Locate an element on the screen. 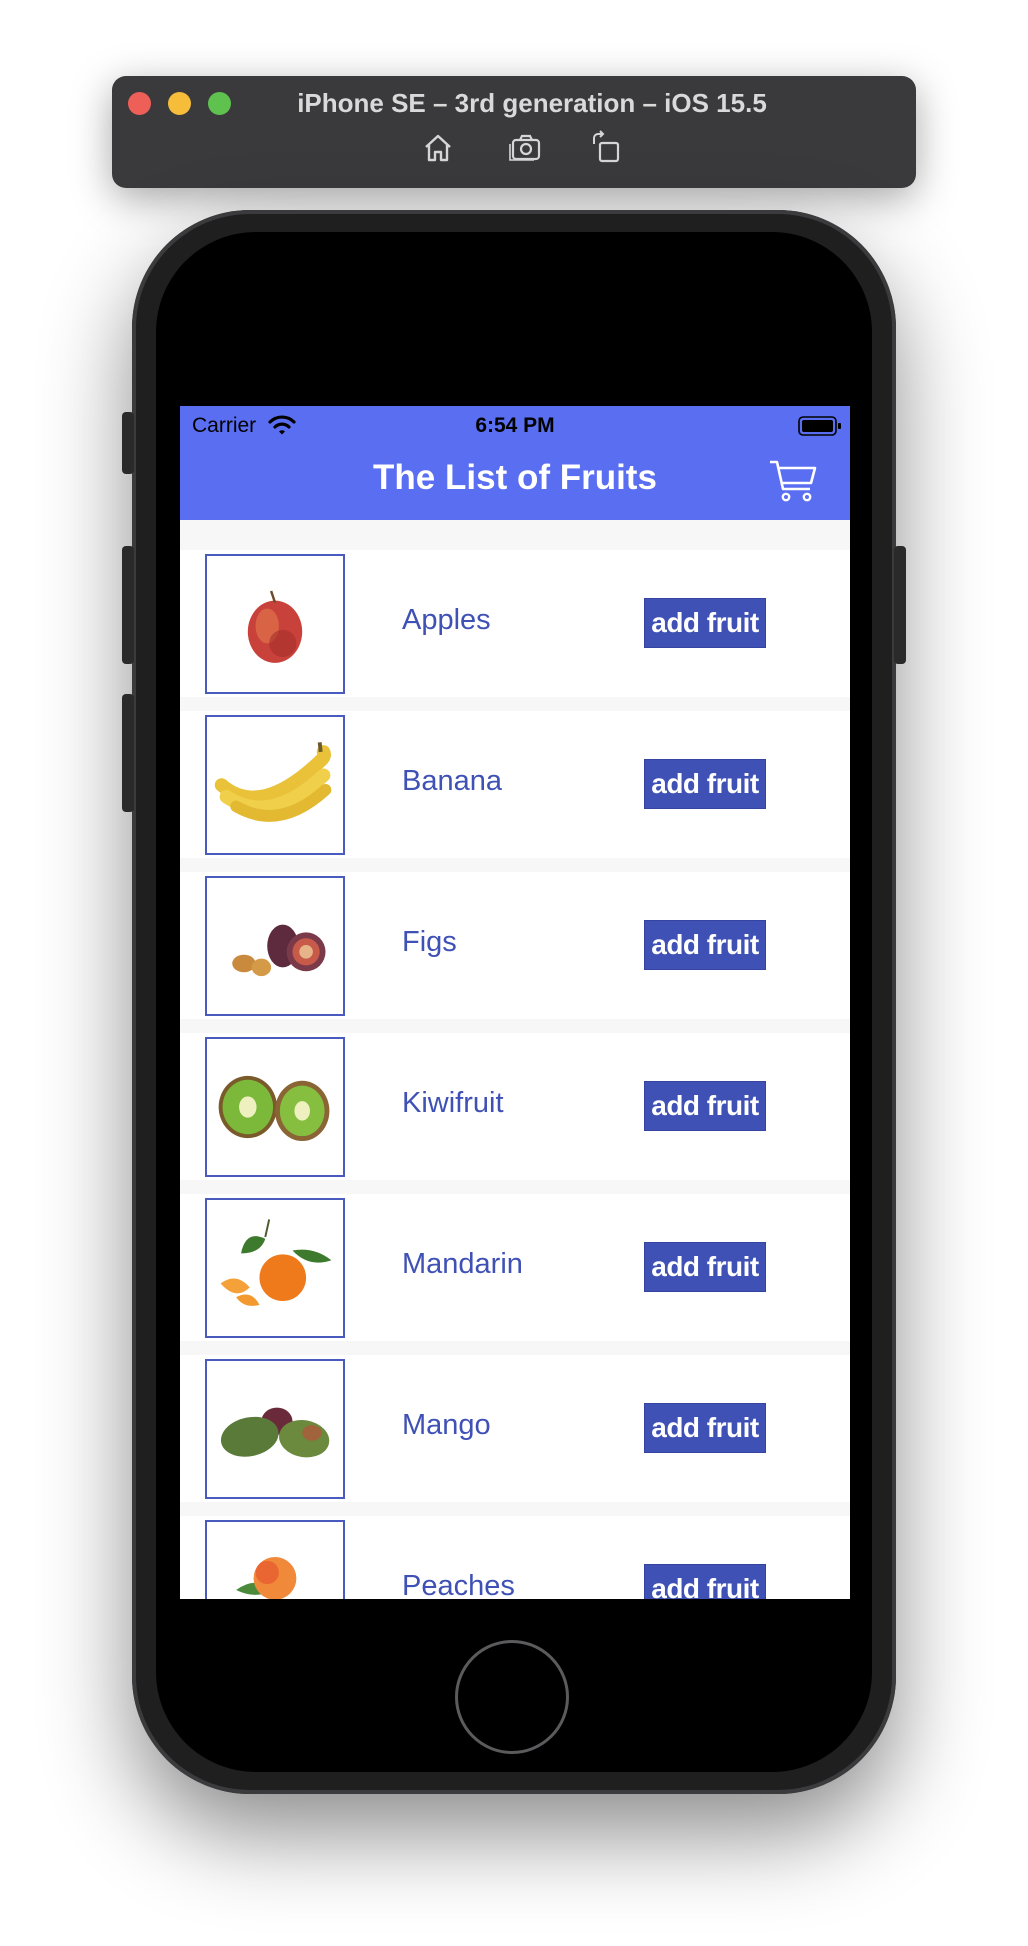  mute-switch is located at coordinates (128, 443).